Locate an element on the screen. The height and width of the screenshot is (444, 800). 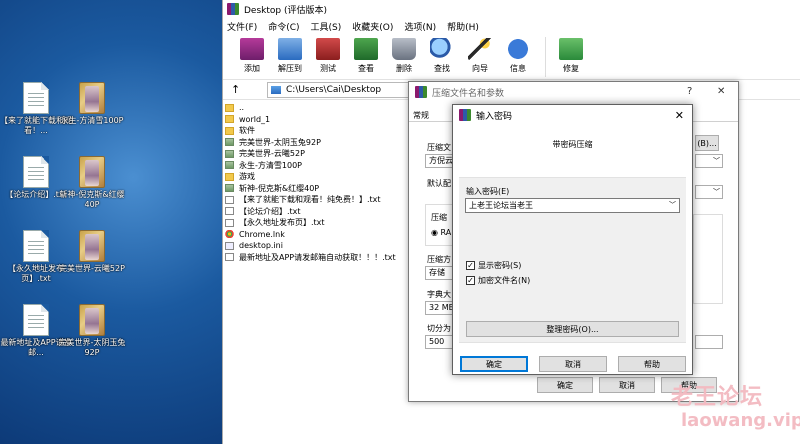
password-dialog-title: 输入密码 is located at coordinates (494, 116).